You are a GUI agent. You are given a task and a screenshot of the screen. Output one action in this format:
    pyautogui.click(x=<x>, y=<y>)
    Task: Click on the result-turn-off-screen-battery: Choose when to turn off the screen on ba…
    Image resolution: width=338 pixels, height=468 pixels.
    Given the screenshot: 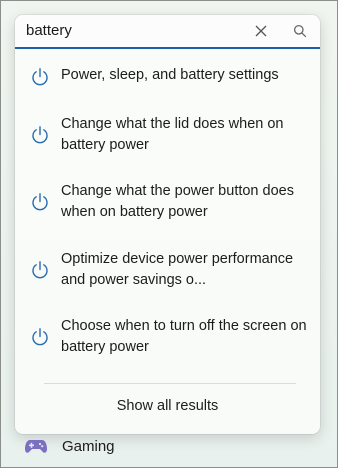 What is the action you would take?
    pyautogui.click(x=167, y=345)
    